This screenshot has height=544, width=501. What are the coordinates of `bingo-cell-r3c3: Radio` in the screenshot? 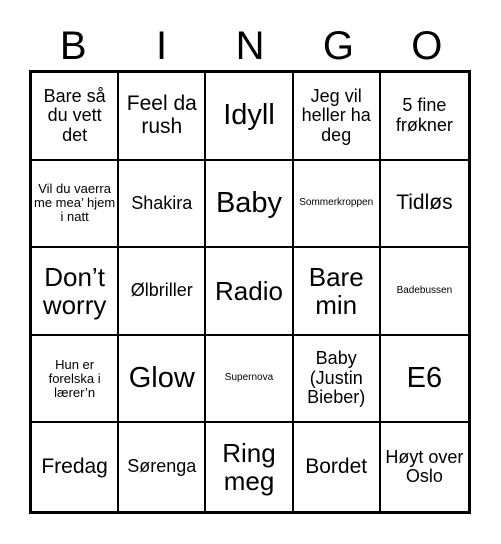 It's located at (250, 292).